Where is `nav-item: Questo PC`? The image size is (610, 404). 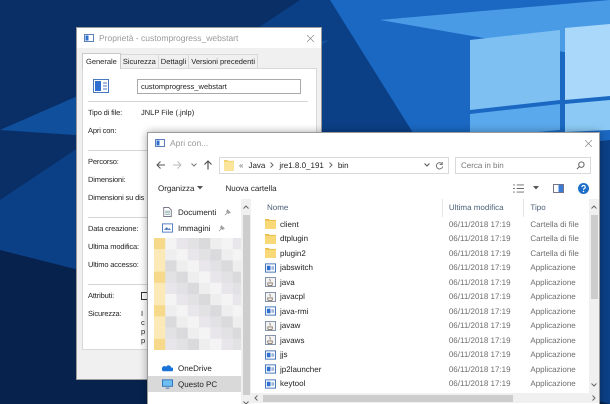 nav-item: Questo PC is located at coordinates (194, 384).